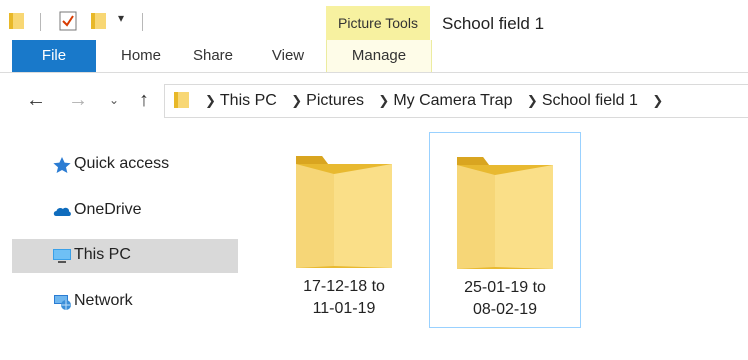  I want to click on tab-manage: Manage, so click(379, 56).